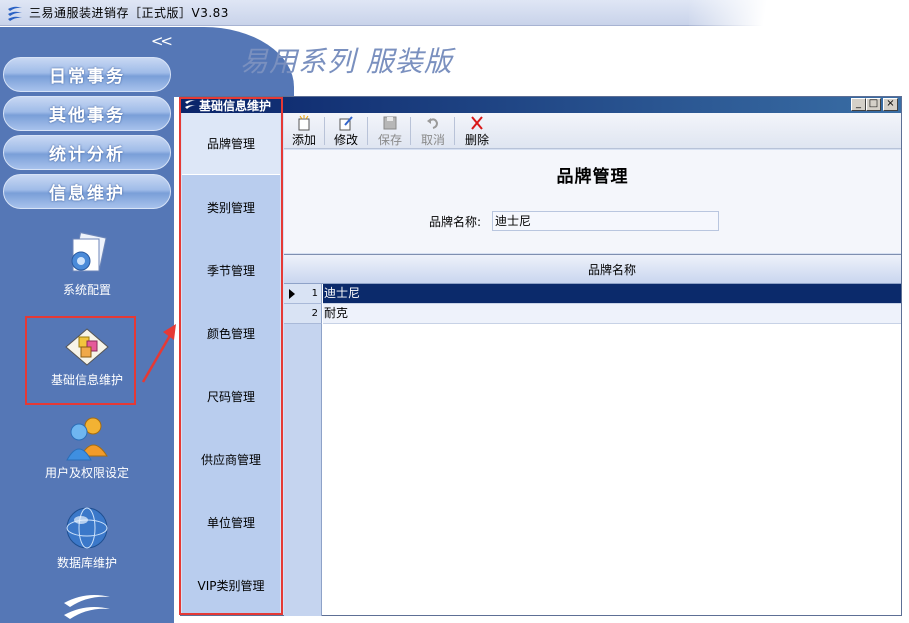 This screenshot has height=623, width=909. Describe the element at coordinates (80, 360) in the screenshot. I see `highlight-frame-basic-info` at that location.